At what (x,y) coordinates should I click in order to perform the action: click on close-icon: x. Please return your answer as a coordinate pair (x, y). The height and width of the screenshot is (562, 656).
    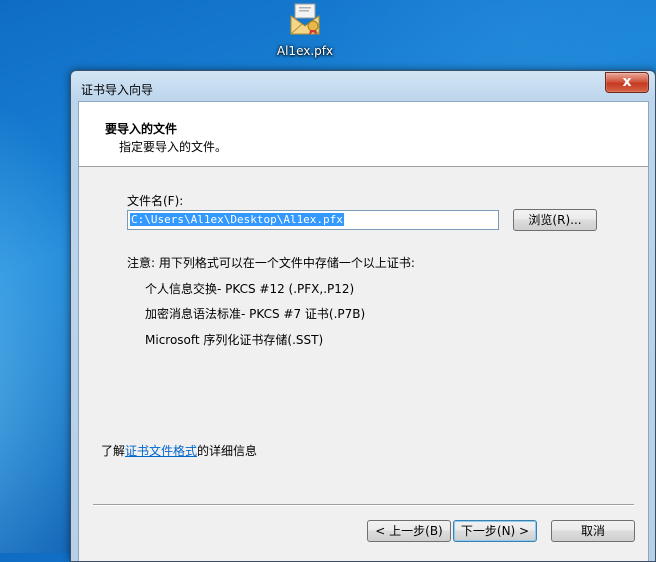
    Looking at the image, I should click on (627, 82).